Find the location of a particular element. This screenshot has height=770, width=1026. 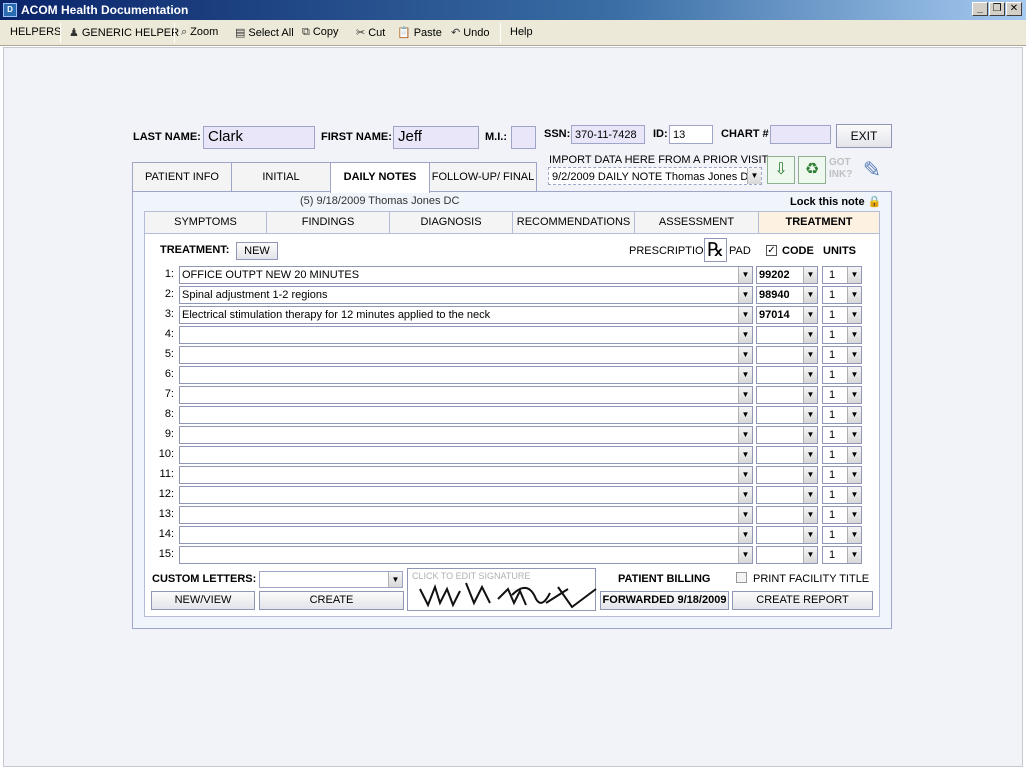

note-header: (5) 9/18/2009 Thomas Jones DC is located at coordinates (380, 201).